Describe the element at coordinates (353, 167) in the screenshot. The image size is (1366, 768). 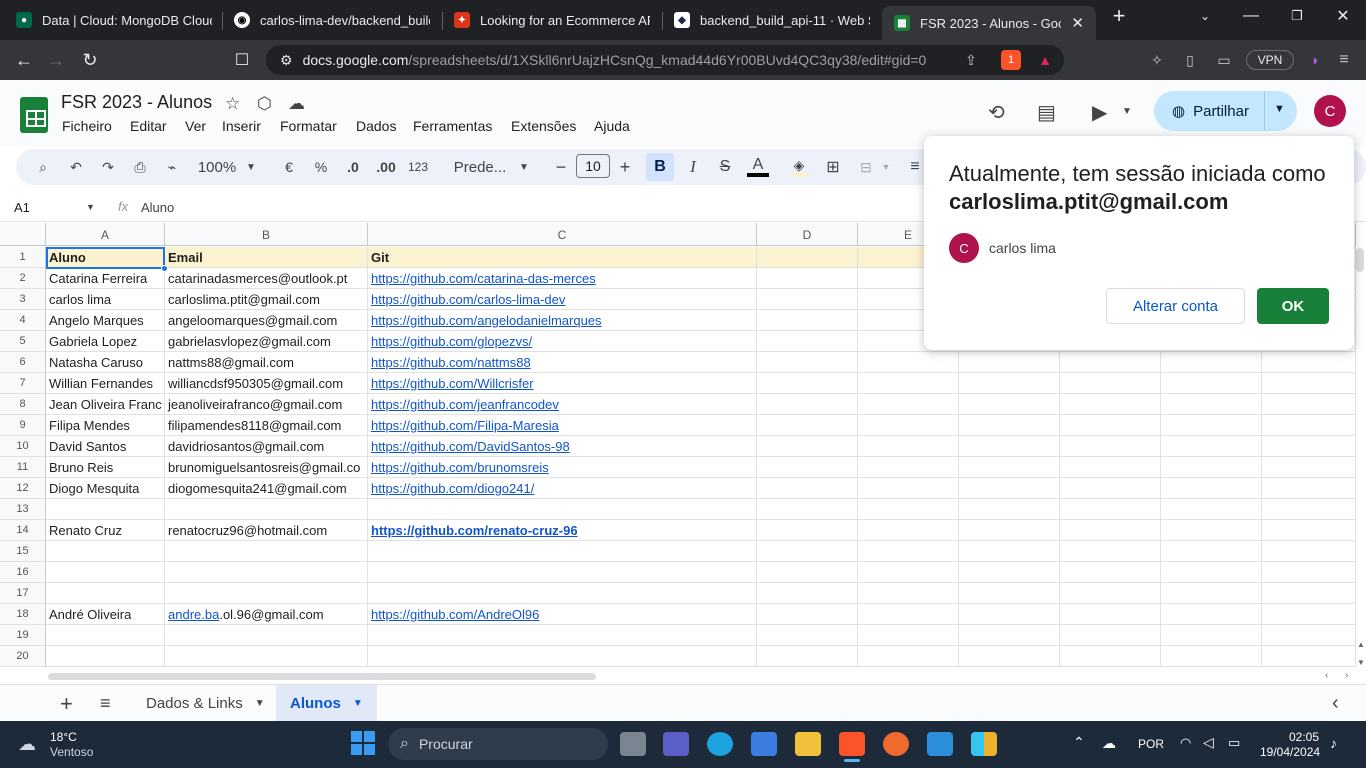
I see `decrease-decimal-button: .0` at that location.